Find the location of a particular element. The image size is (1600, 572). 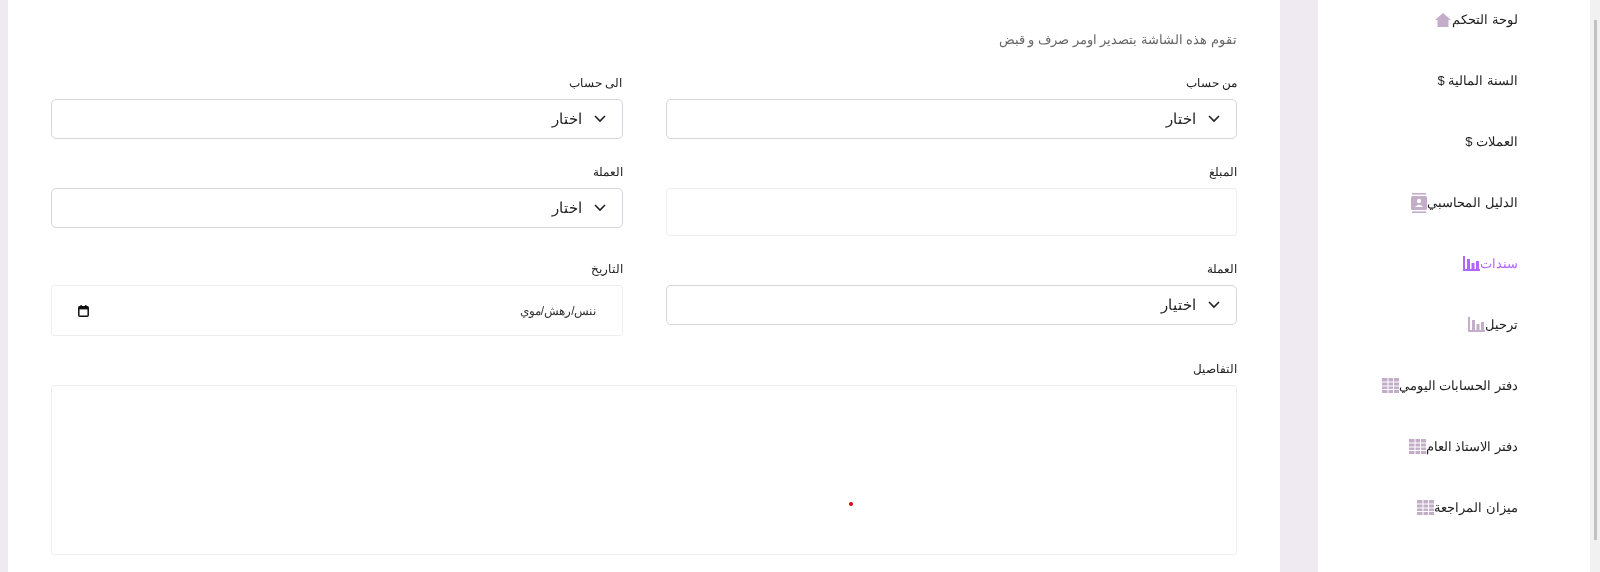

sidebar-item: دفتر الاستاذ العام is located at coordinates (1418, 446).